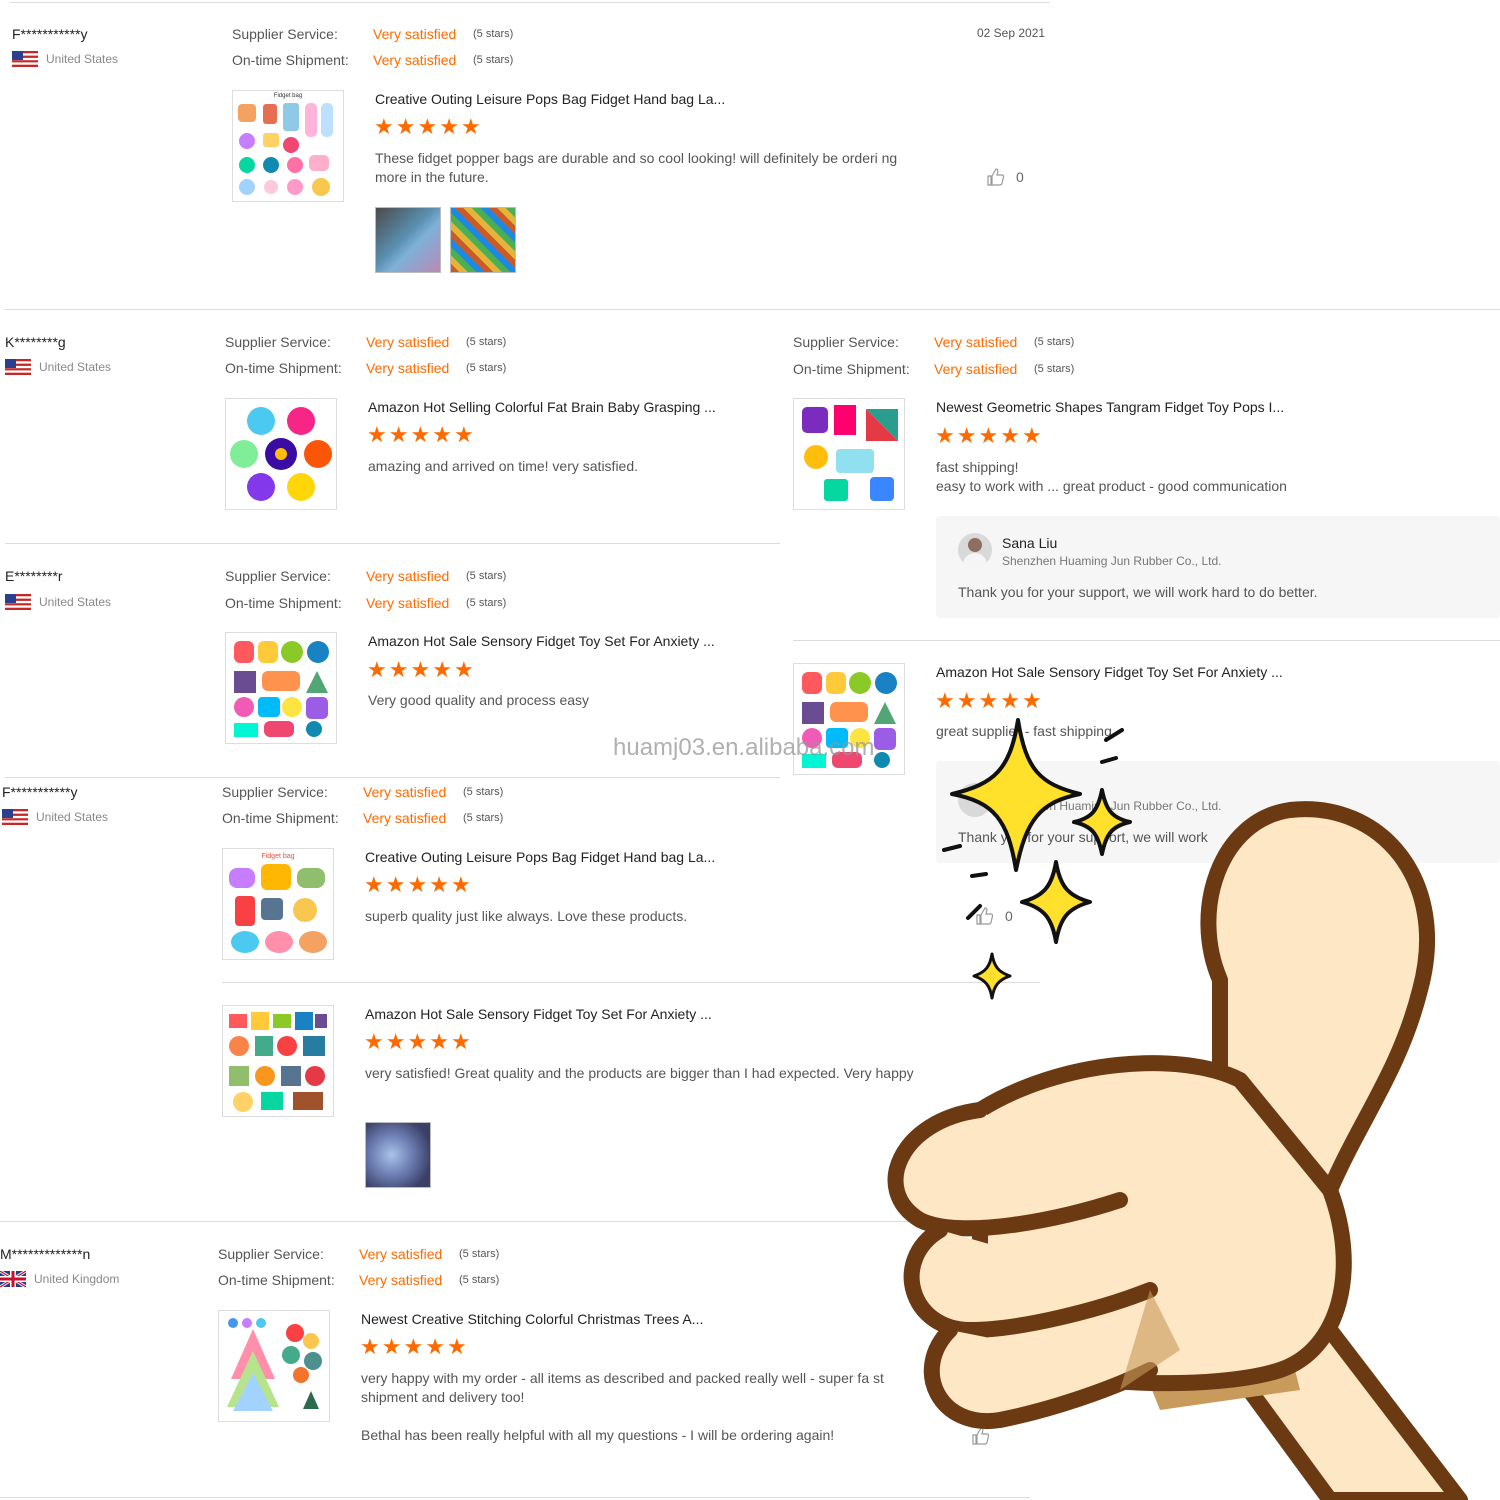  What do you see at coordinates (479, 700) in the screenshot?
I see `review-text: Very good quality and process easy` at bounding box center [479, 700].